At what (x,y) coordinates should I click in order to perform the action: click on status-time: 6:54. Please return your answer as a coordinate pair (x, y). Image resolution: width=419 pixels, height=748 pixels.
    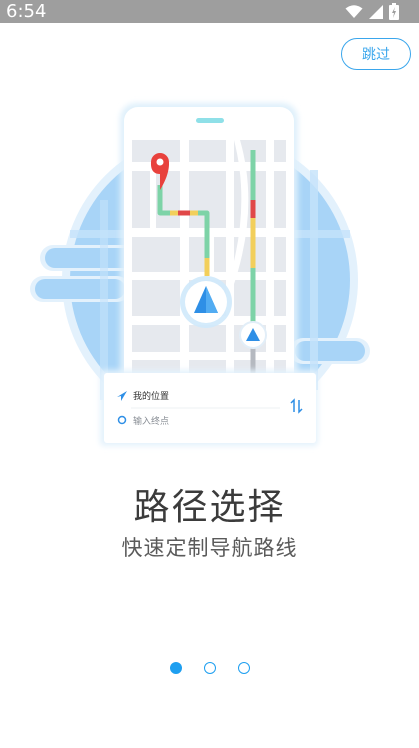
    Looking at the image, I should click on (26, 11).